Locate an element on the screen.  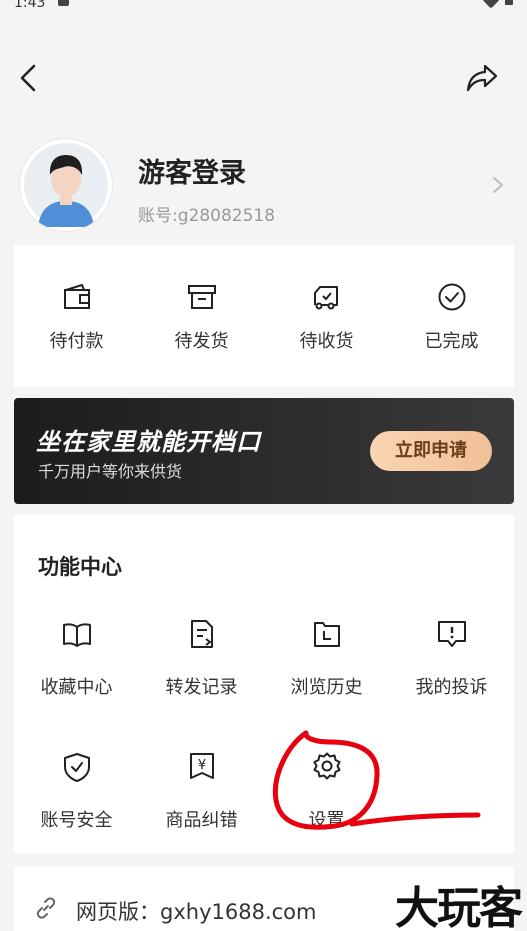
apply-now-button: 立即申请 is located at coordinates (431, 451).